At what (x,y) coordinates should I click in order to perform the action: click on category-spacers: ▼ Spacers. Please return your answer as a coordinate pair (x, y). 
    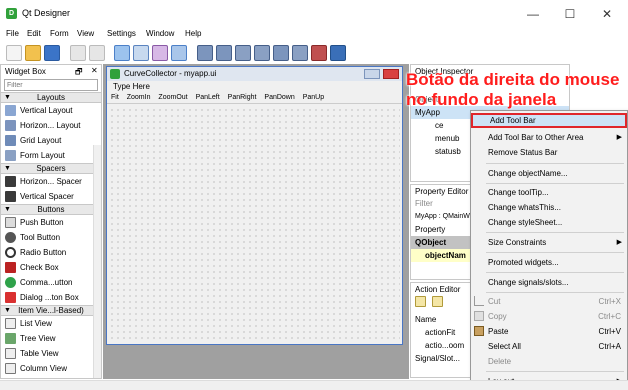
    Looking at the image, I should click on (51, 168).